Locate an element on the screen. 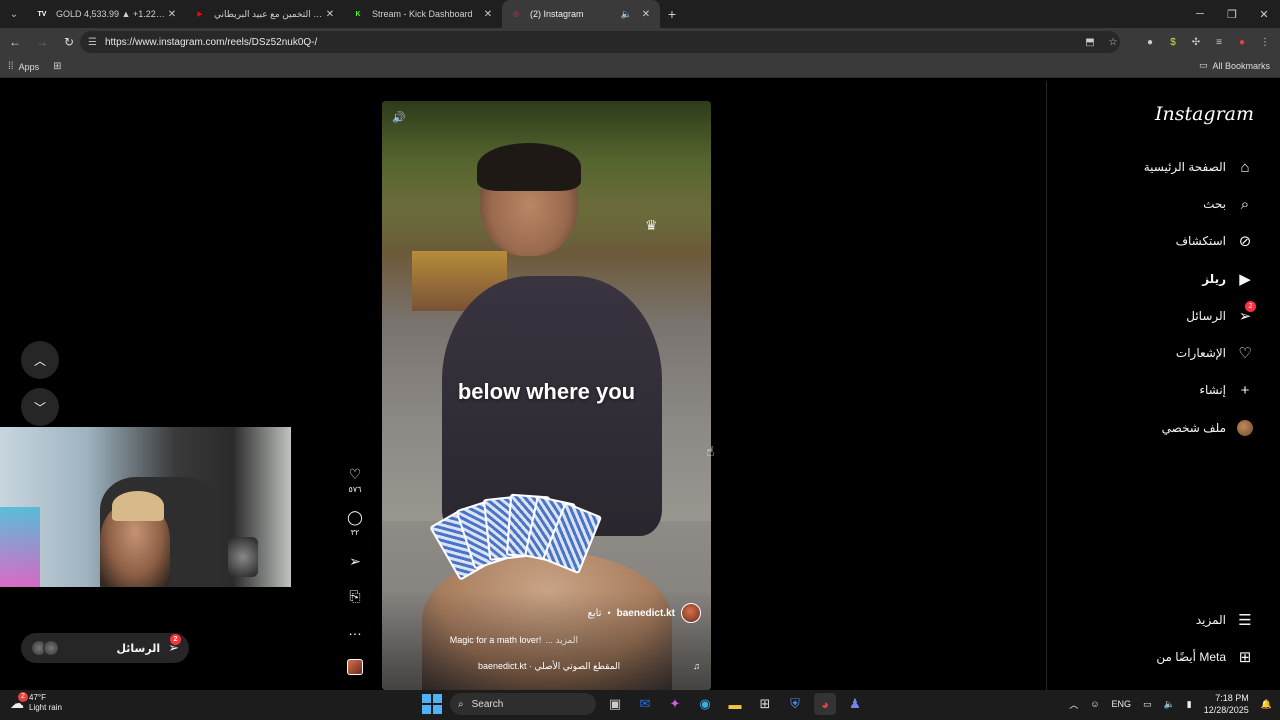 The image size is (1280, 720). save-button: ⎘ is located at coordinates (355, 596).